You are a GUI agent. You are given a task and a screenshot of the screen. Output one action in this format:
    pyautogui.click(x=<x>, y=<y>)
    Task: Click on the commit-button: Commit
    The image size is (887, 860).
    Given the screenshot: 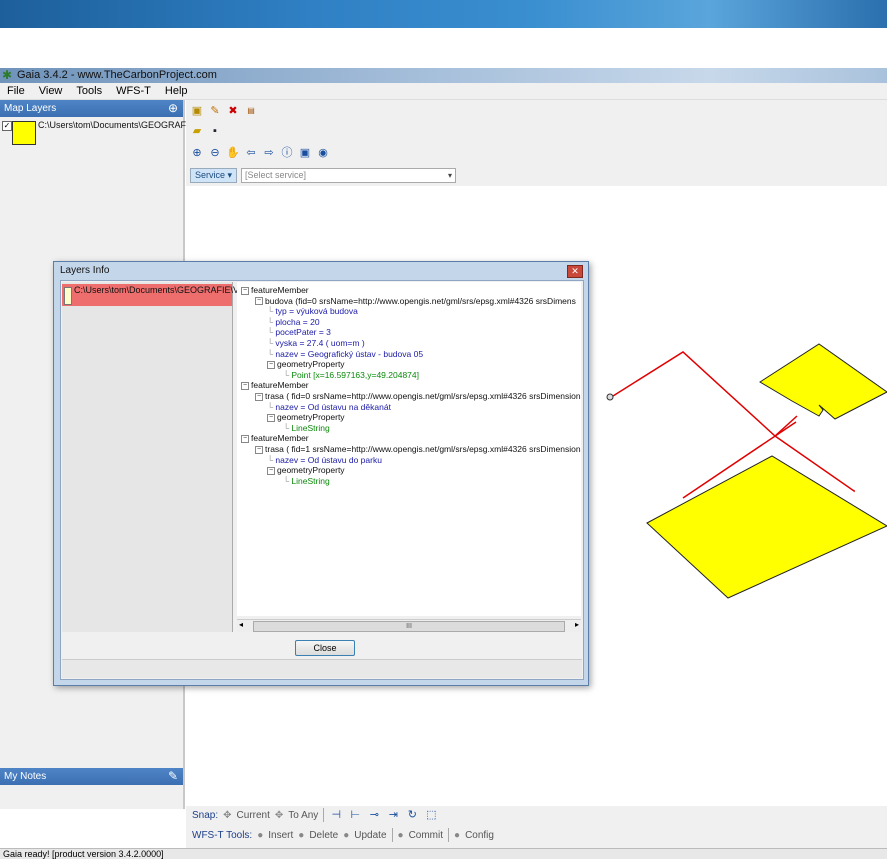 What is the action you would take?
    pyautogui.click(x=426, y=835)
    